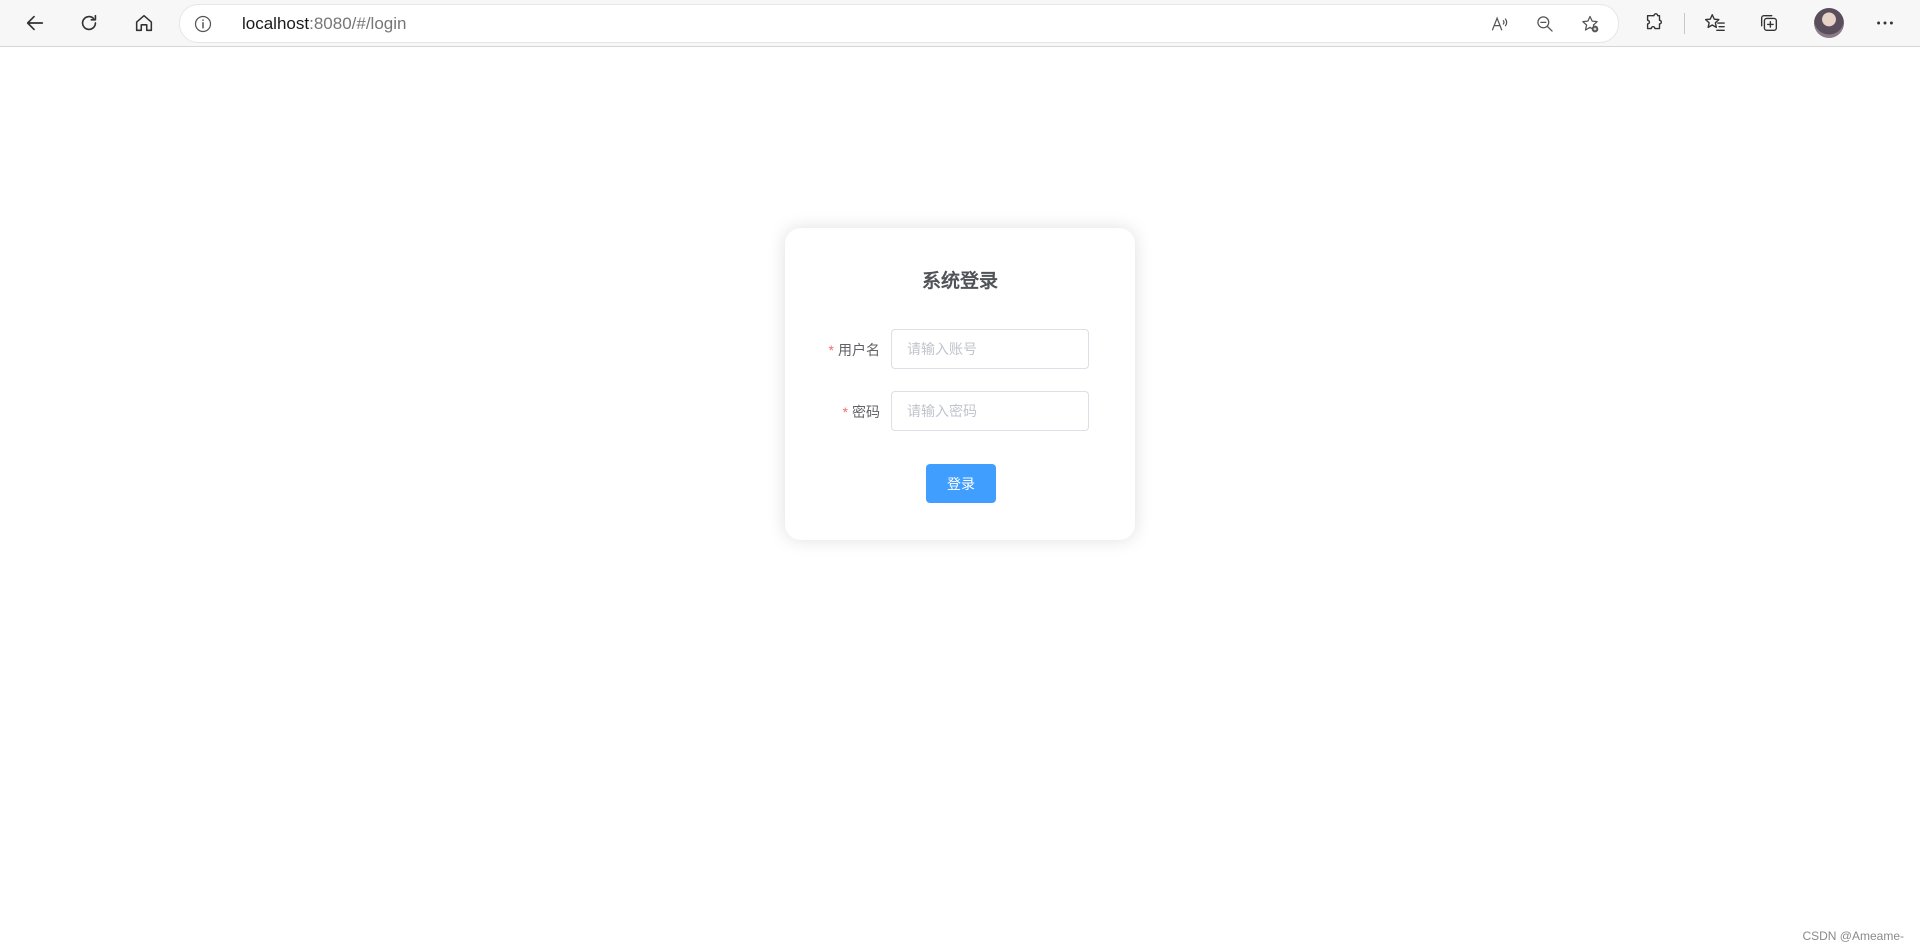 This screenshot has height=951, width=1920. I want to click on info-icon, so click(203, 24).